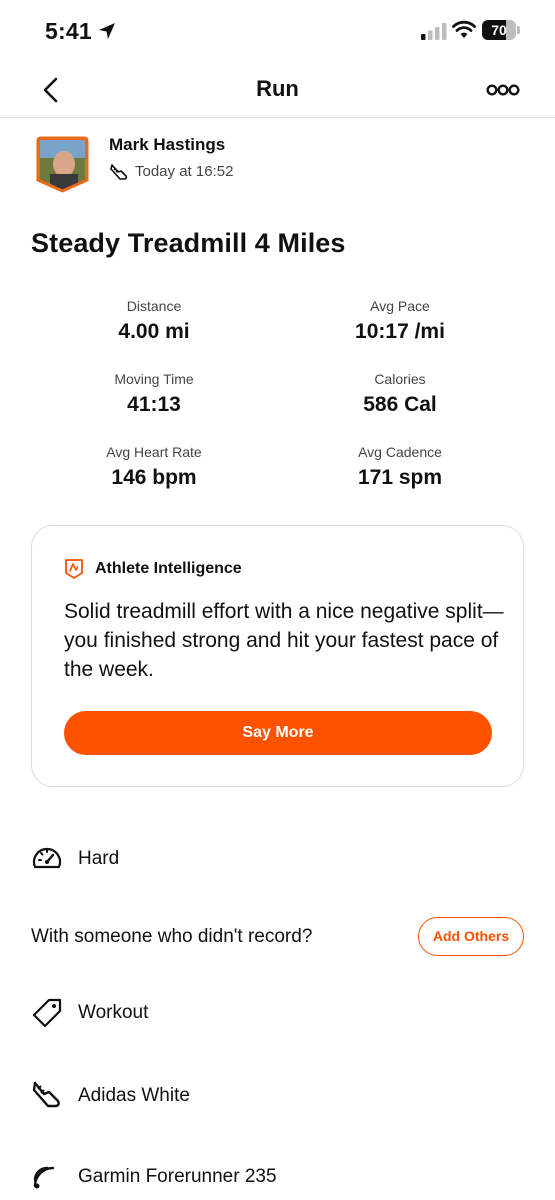 Image resolution: width=555 pixels, height=1200 pixels. I want to click on page-title: Run, so click(277, 88).